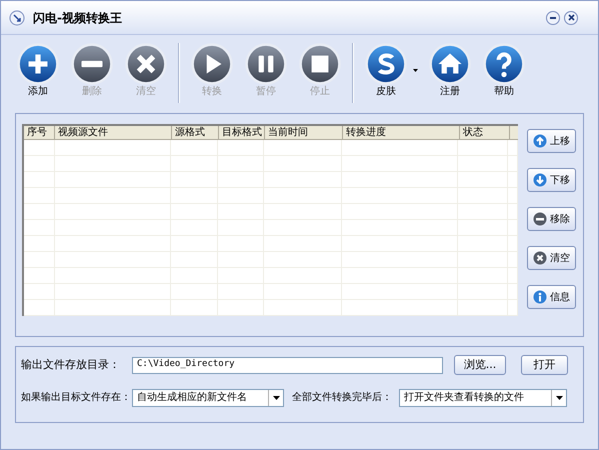  What do you see at coordinates (320, 64) in the screenshot?
I see `stop-icon` at bounding box center [320, 64].